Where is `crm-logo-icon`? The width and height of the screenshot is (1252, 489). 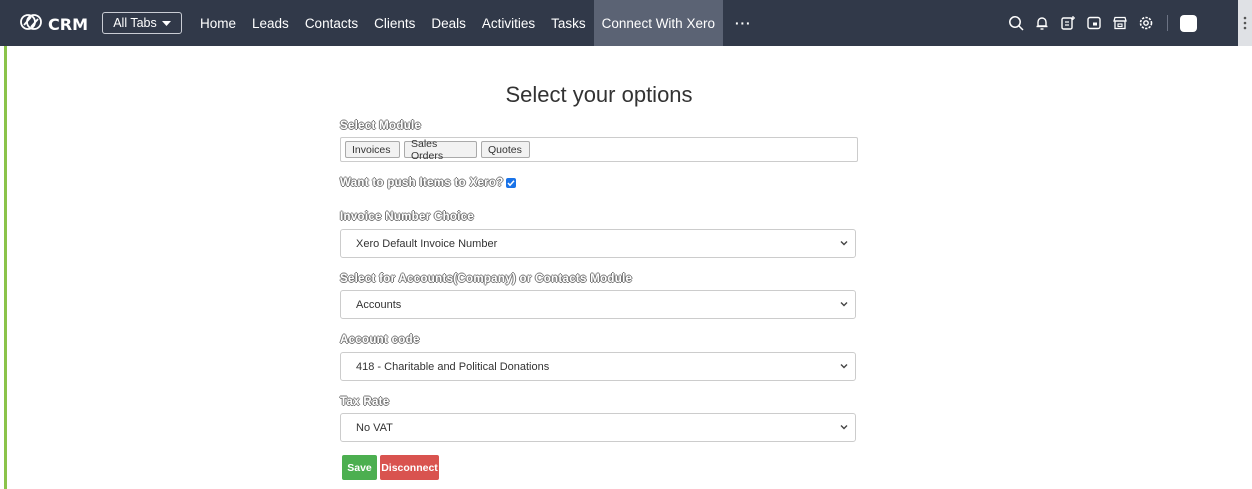
crm-logo-icon is located at coordinates (31, 24).